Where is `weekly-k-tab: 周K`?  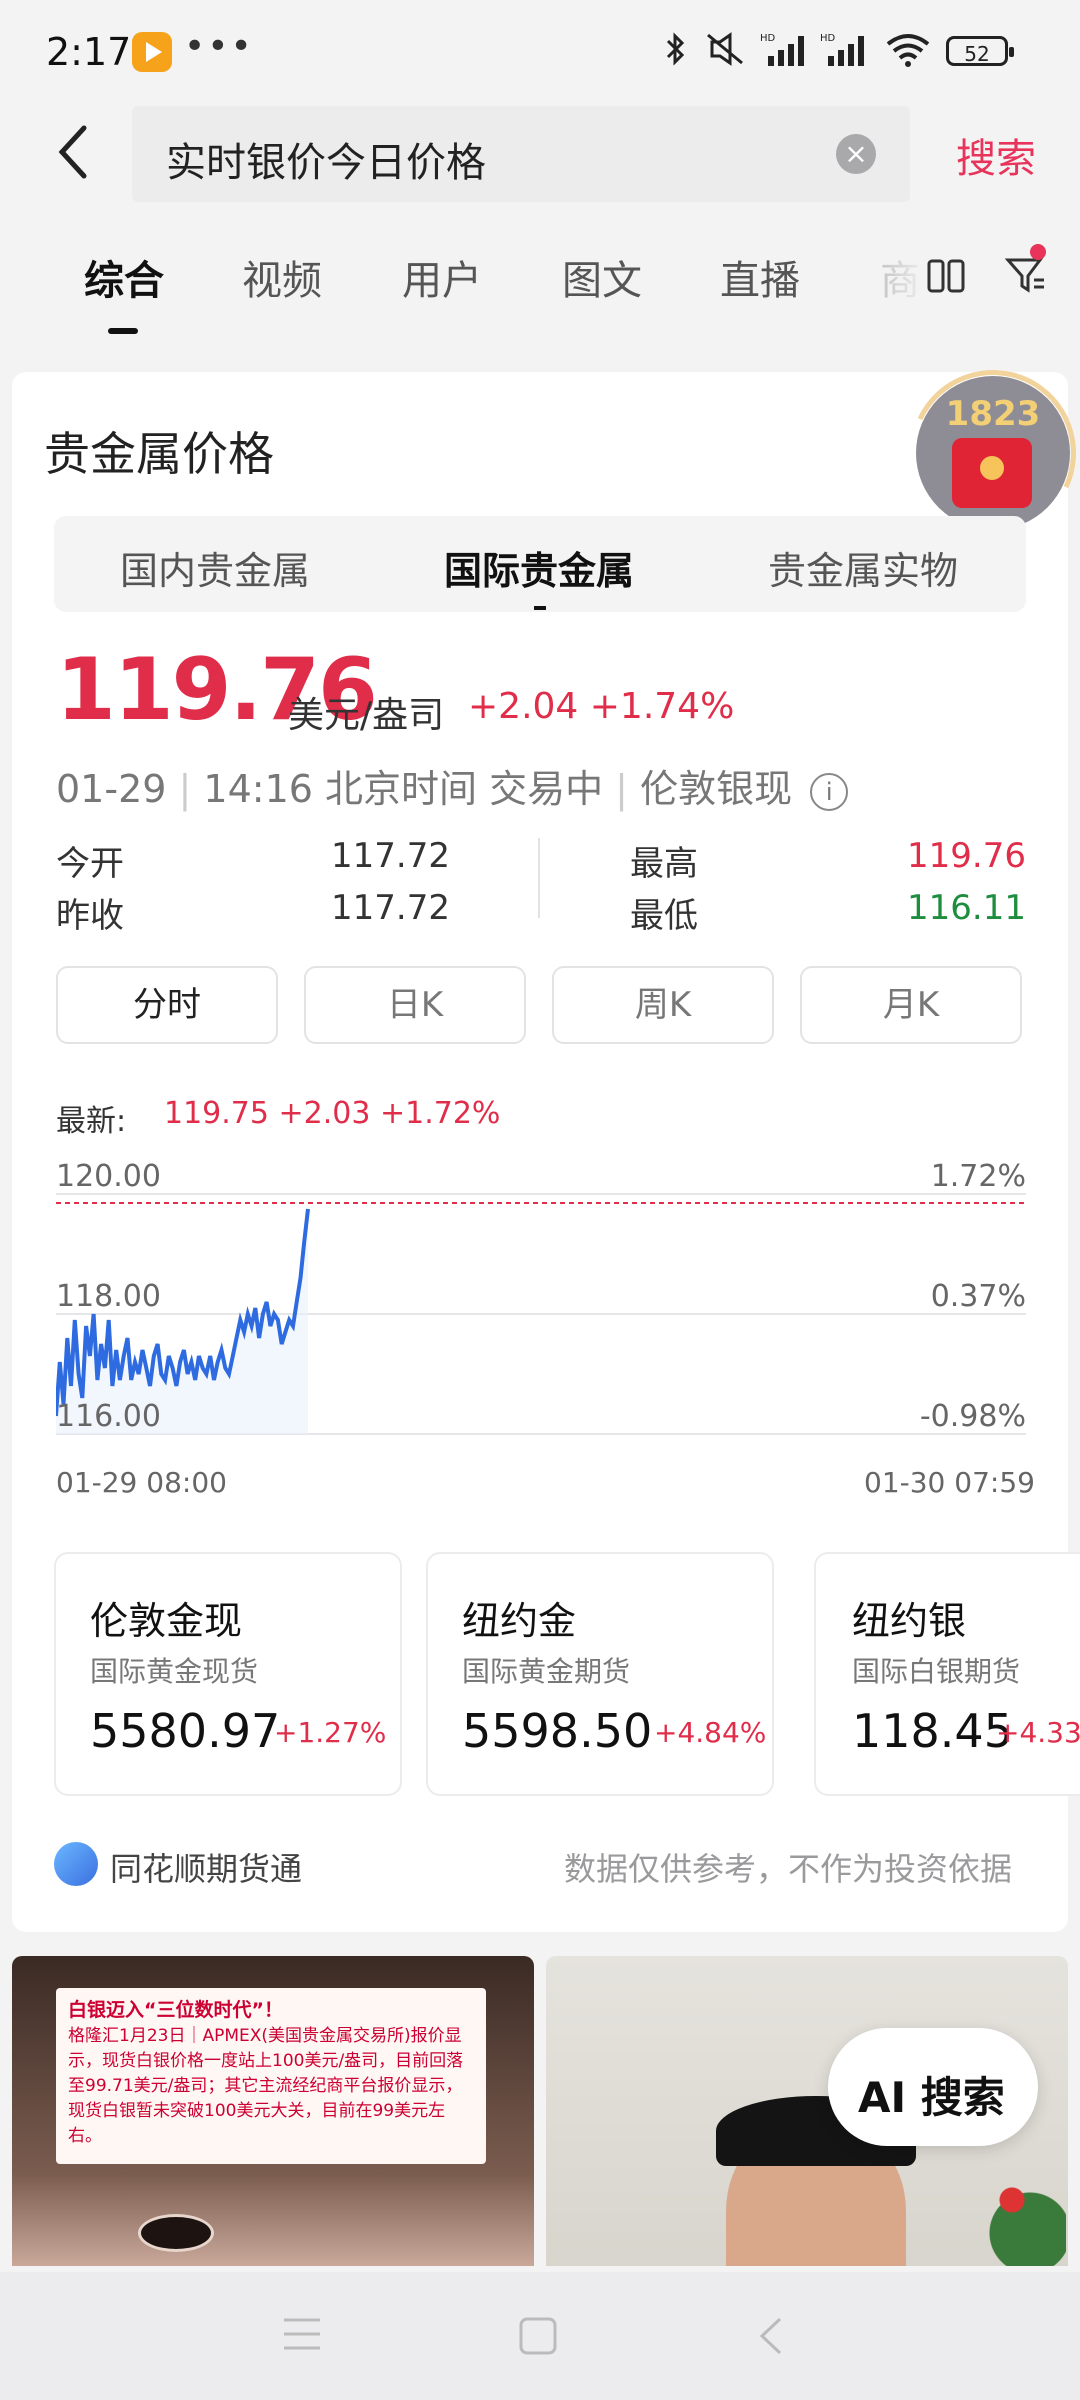
weekly-k-tab: 周K is located at coordinates (663, 1005).